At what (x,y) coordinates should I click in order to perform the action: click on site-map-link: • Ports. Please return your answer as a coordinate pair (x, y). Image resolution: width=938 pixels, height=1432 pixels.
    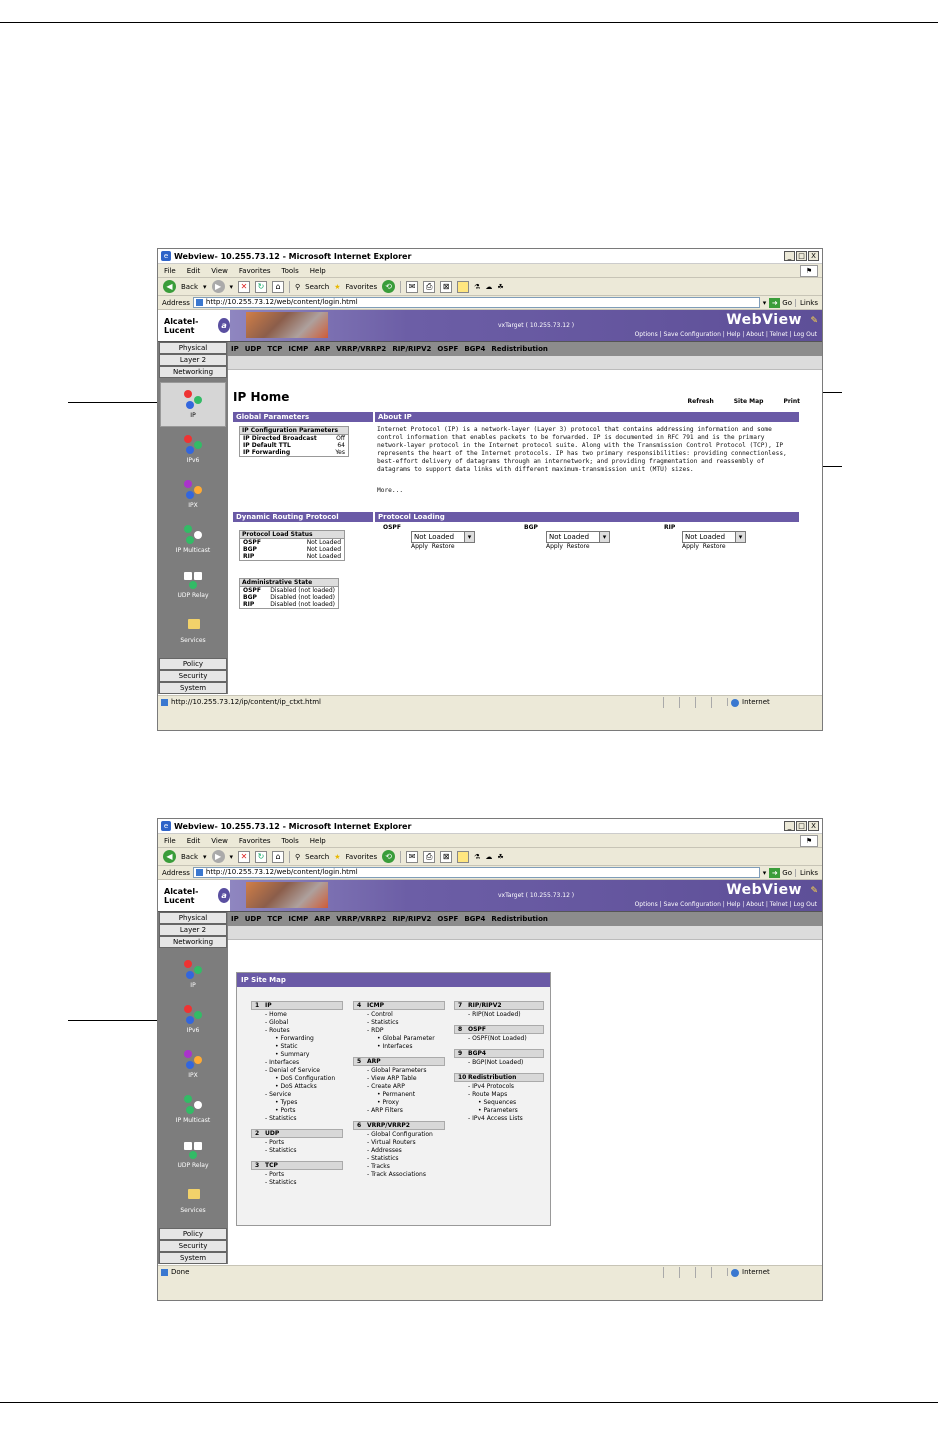
    Looking at the image, I should click on (297, 1111).